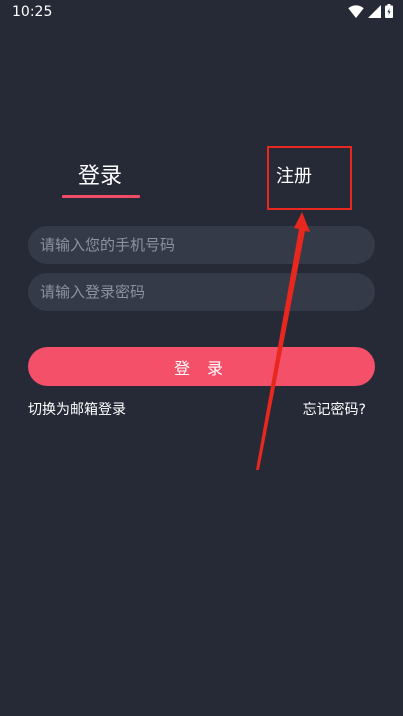 The height and width of the screenshot is (716, 403). What do you see at coordinates (201, 366) in the screenshot?
I see `login-button: 登 录` at bounding box center [201, 366].